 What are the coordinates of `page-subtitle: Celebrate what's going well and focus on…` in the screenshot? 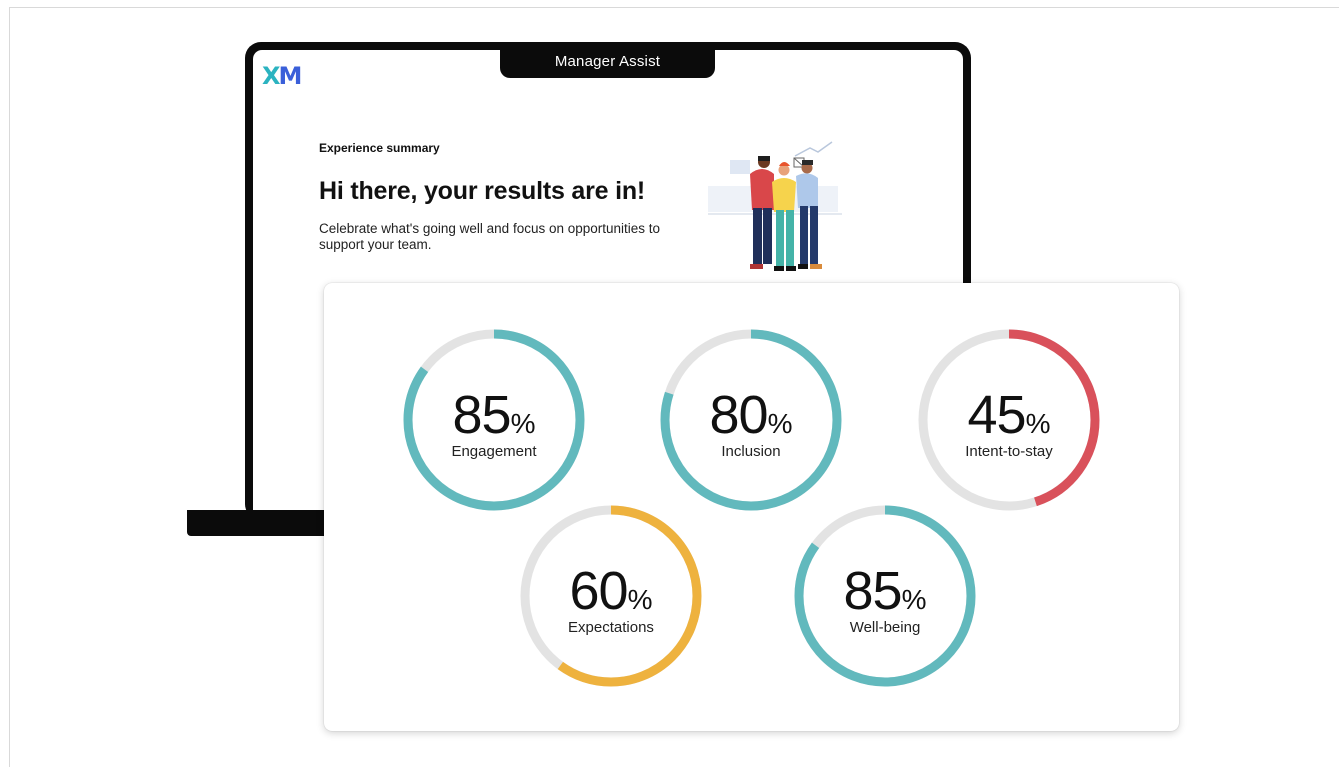 It's located at (490, 236).